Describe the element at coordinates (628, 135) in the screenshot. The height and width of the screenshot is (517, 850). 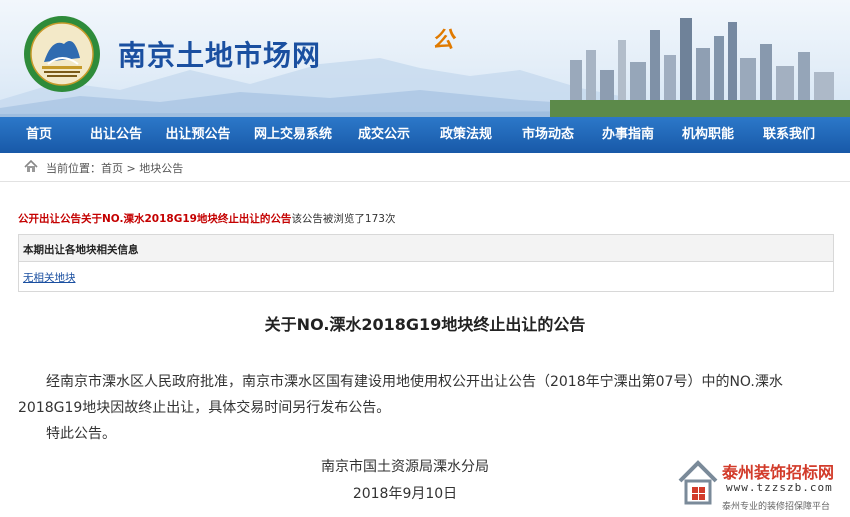
I see `nav-service-guide: 办事指南` at that location.